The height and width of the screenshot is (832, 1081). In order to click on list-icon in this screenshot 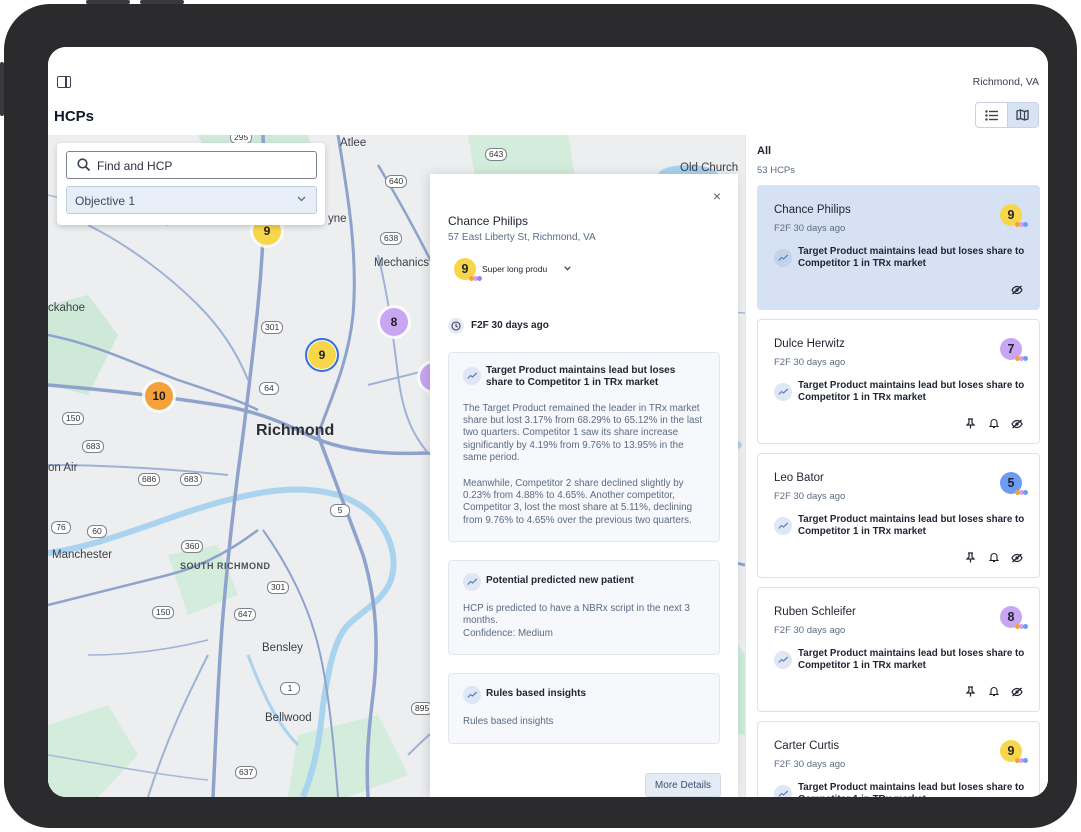, I will do `click(991, 115)`.